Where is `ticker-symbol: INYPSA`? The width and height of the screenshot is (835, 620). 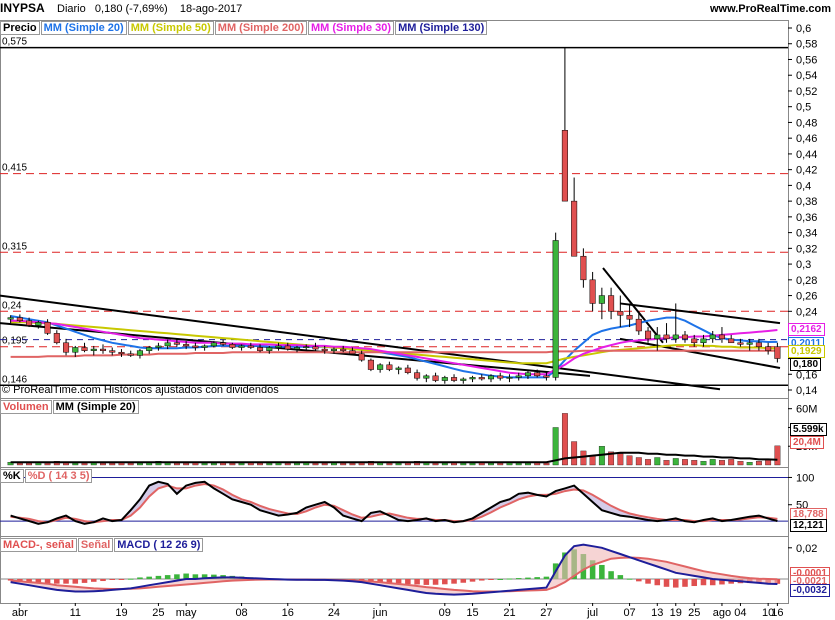 ticker-symbol: INYPSA is located at coordinates (22, 8).